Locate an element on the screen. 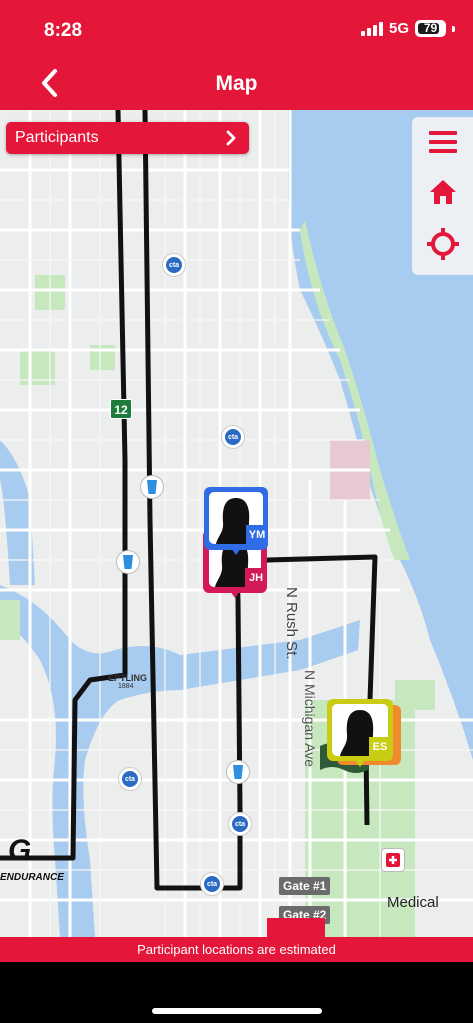  sponsor-name: ENDURANCE is located at coordinates (32, 877).